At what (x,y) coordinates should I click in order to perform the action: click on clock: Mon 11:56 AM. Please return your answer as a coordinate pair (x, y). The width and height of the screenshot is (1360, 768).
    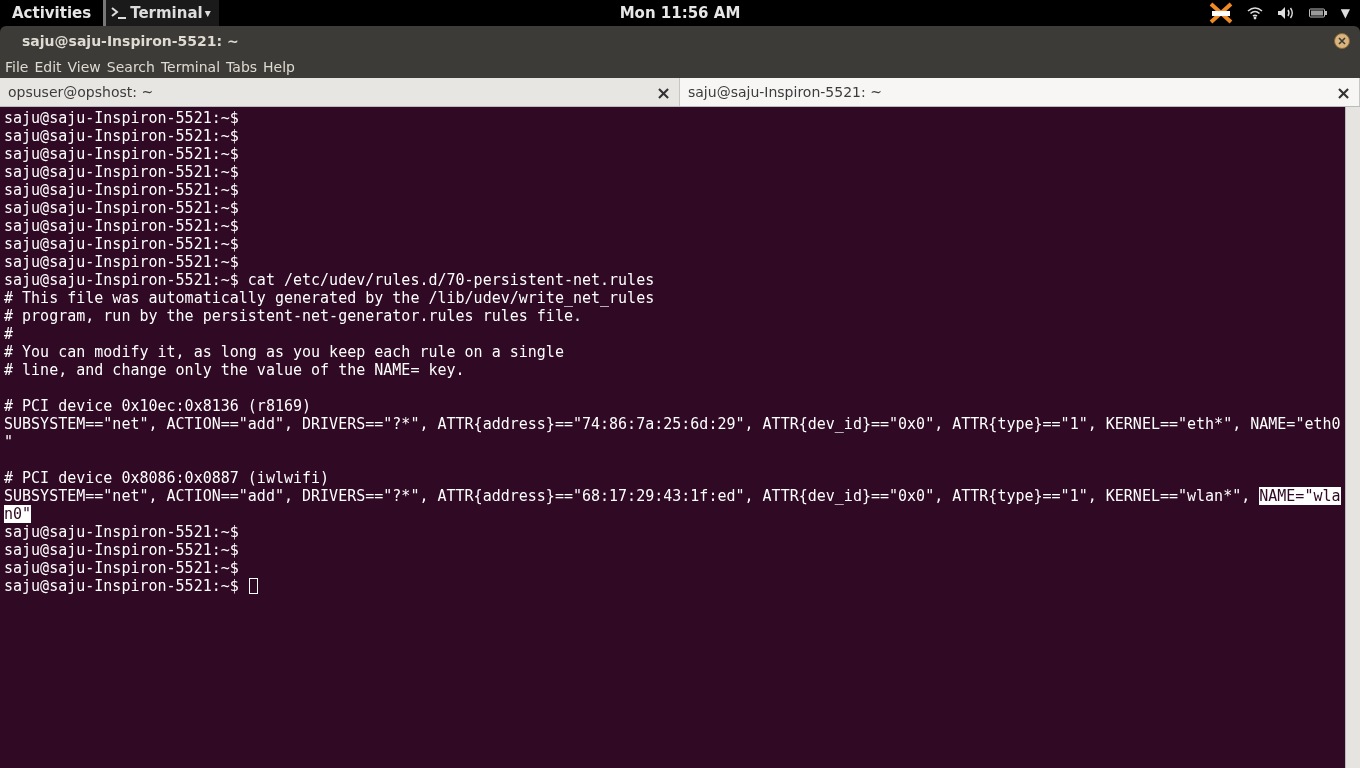
    Looking at the image, I should click on (680, 13).